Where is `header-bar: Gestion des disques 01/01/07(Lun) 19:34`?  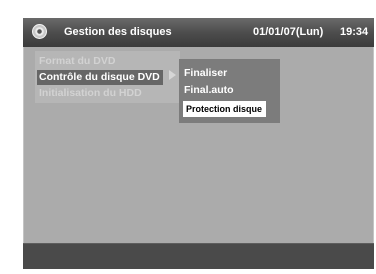
header-bar: Gestion des disques 01/01/07(Lun) 19:34 is located at coordinates (198, 32).